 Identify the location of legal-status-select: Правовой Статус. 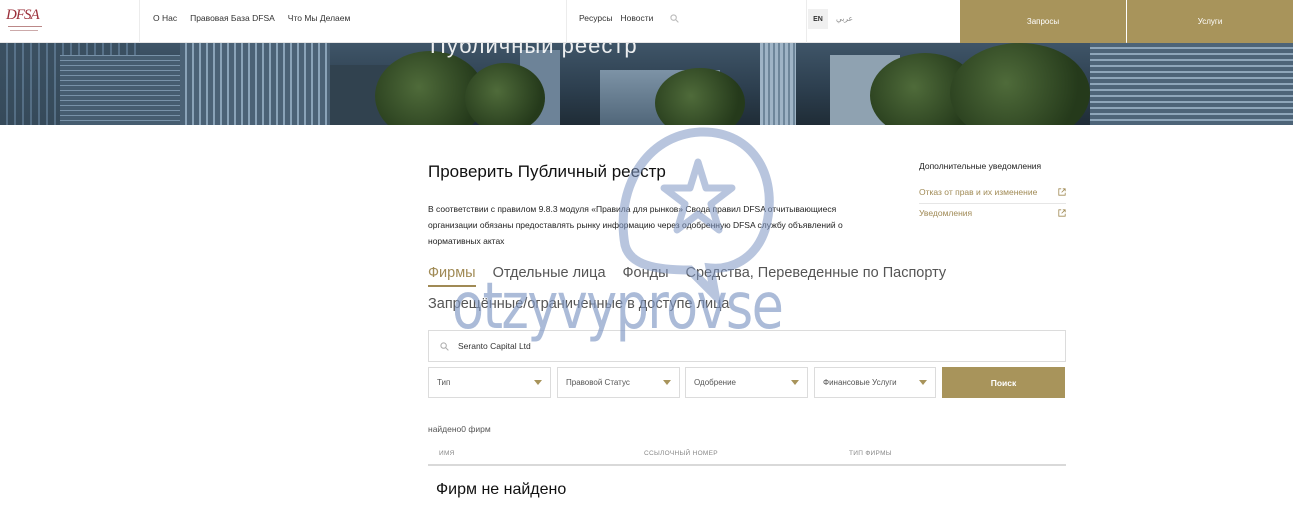
(618, 382).